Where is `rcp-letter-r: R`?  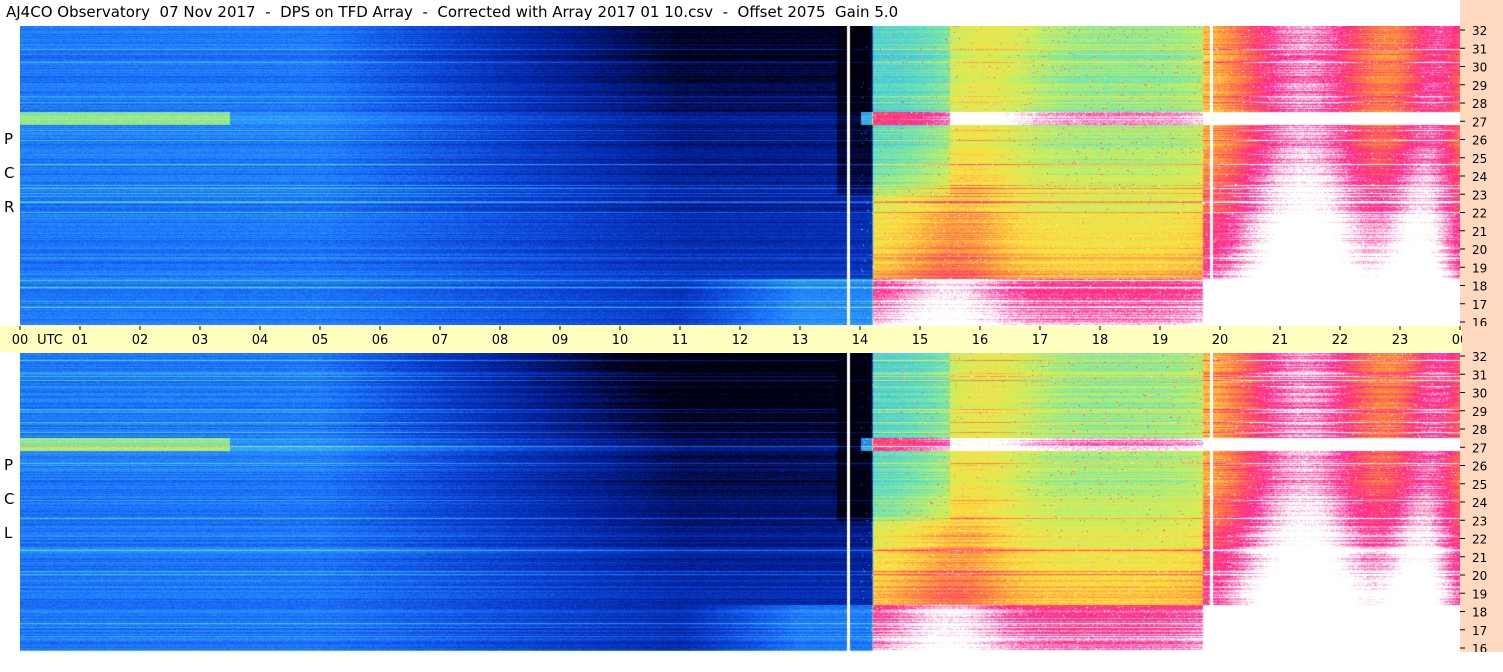 rcp-letter-r: R is located at coordinates (9, 207).